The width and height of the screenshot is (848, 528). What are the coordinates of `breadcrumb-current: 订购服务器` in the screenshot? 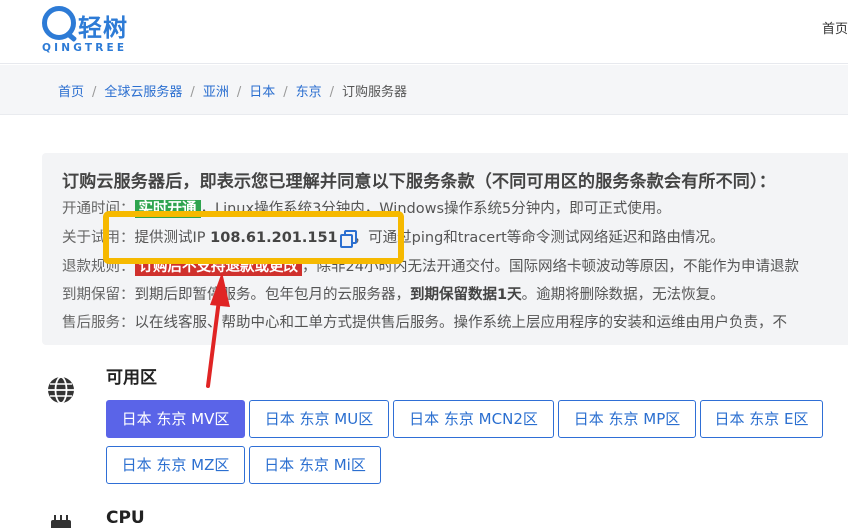 It's located at (375, 92).